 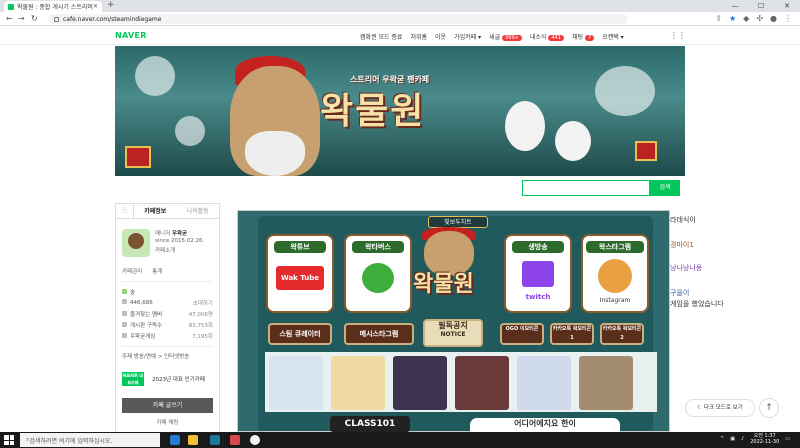 I want to click on waktaverse-logo-icon, so click(x=378, y=278).